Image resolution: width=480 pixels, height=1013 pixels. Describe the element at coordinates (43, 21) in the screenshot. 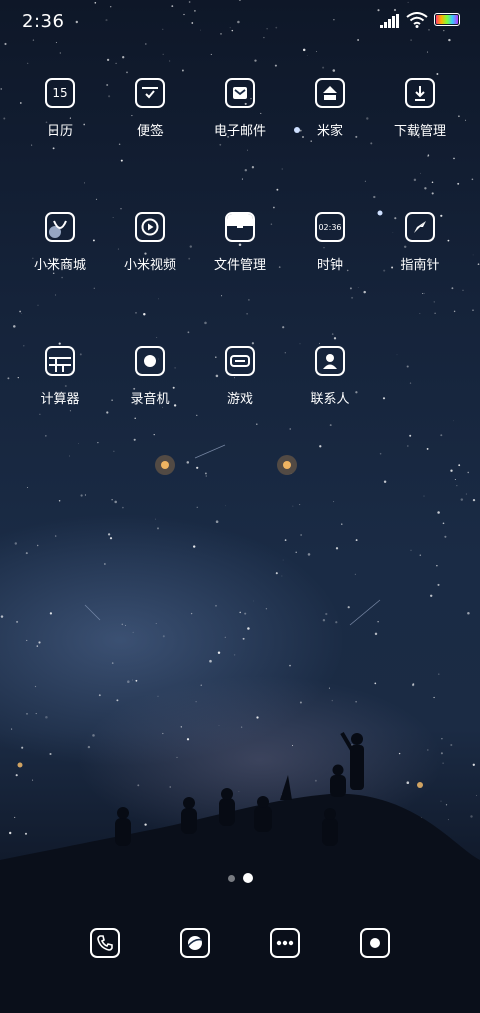

I see `status-time: 2:36` at that location.